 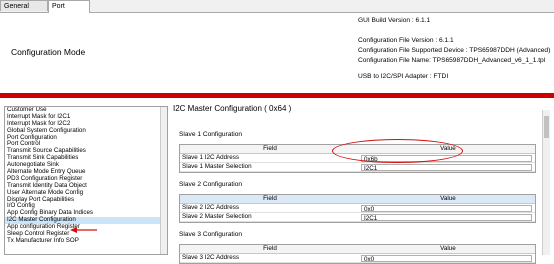 What do you see at coordinates (24, 10) in the screenshot?
I see `tab-general-settings: General Settings` at bounding box center [24, 10].